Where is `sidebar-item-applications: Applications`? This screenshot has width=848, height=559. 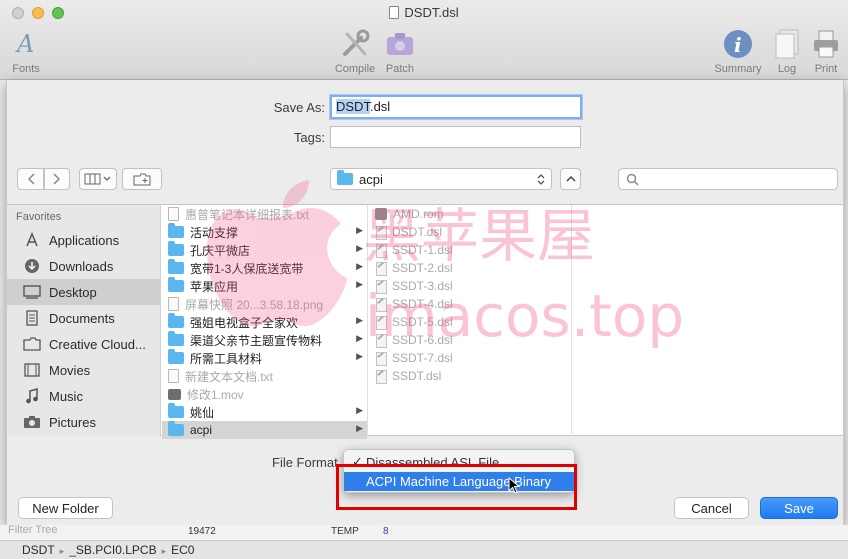
sidebar-item-applications: Applications is located at coordinates (83, 240).